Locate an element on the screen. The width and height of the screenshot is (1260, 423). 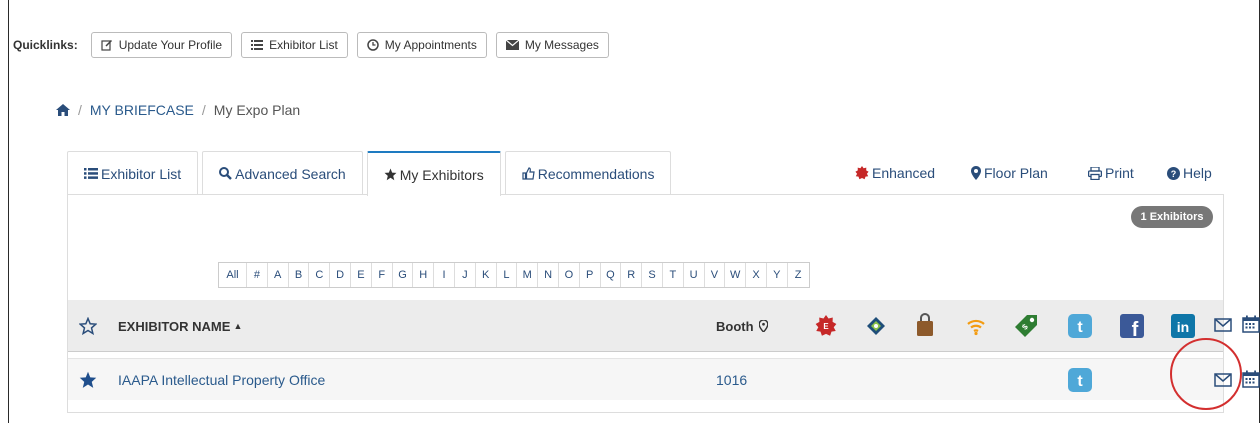
alphabet-filter-item: P is located at coordinates (590, 275).